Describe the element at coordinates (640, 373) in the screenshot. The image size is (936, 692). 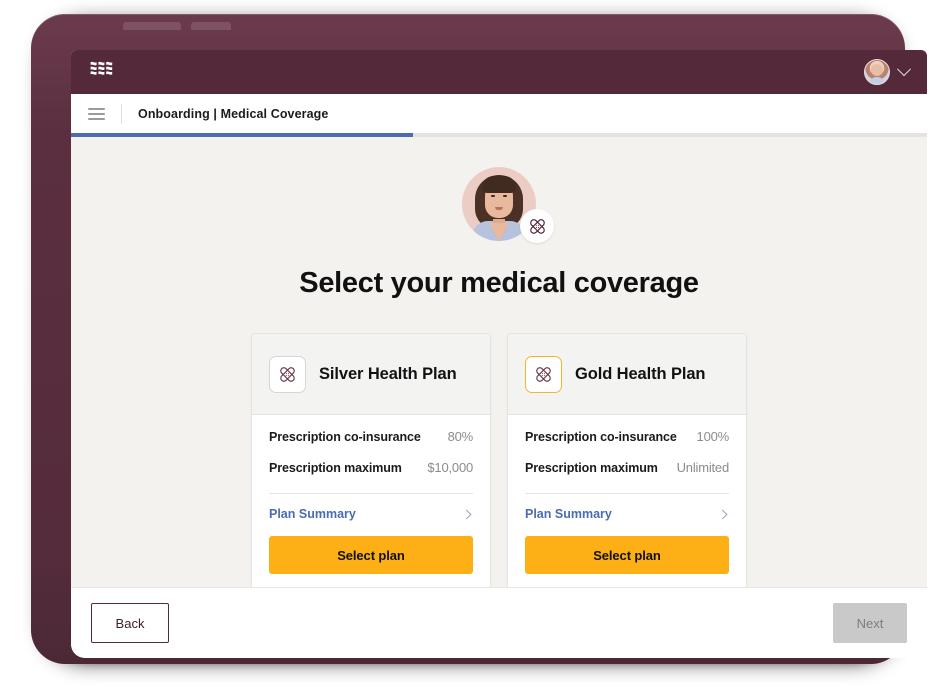
I see `plan-name: Gold Health Plan` at that location.